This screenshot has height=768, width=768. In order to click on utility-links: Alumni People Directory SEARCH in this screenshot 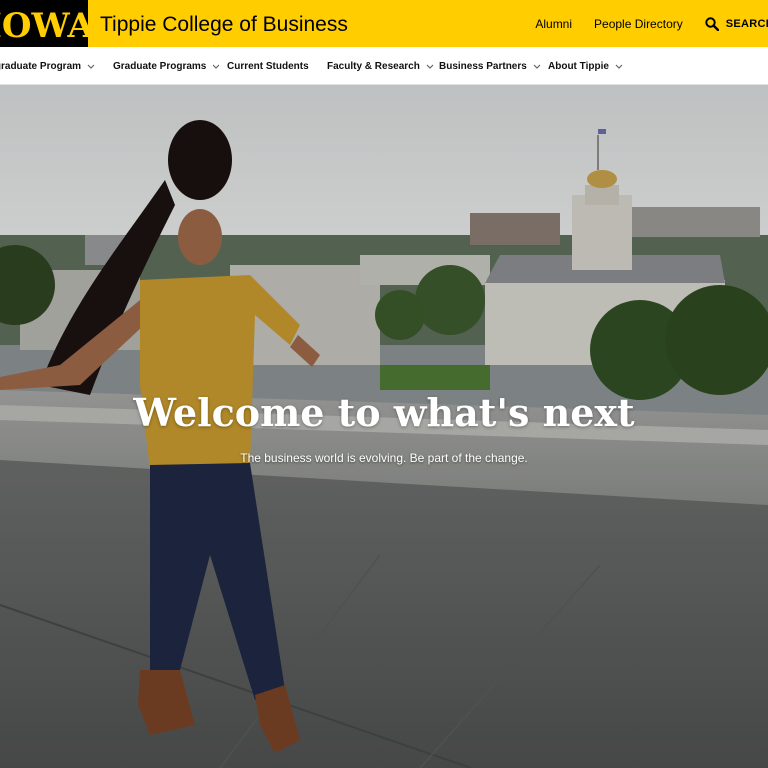, I will do `click(651, 23)`.